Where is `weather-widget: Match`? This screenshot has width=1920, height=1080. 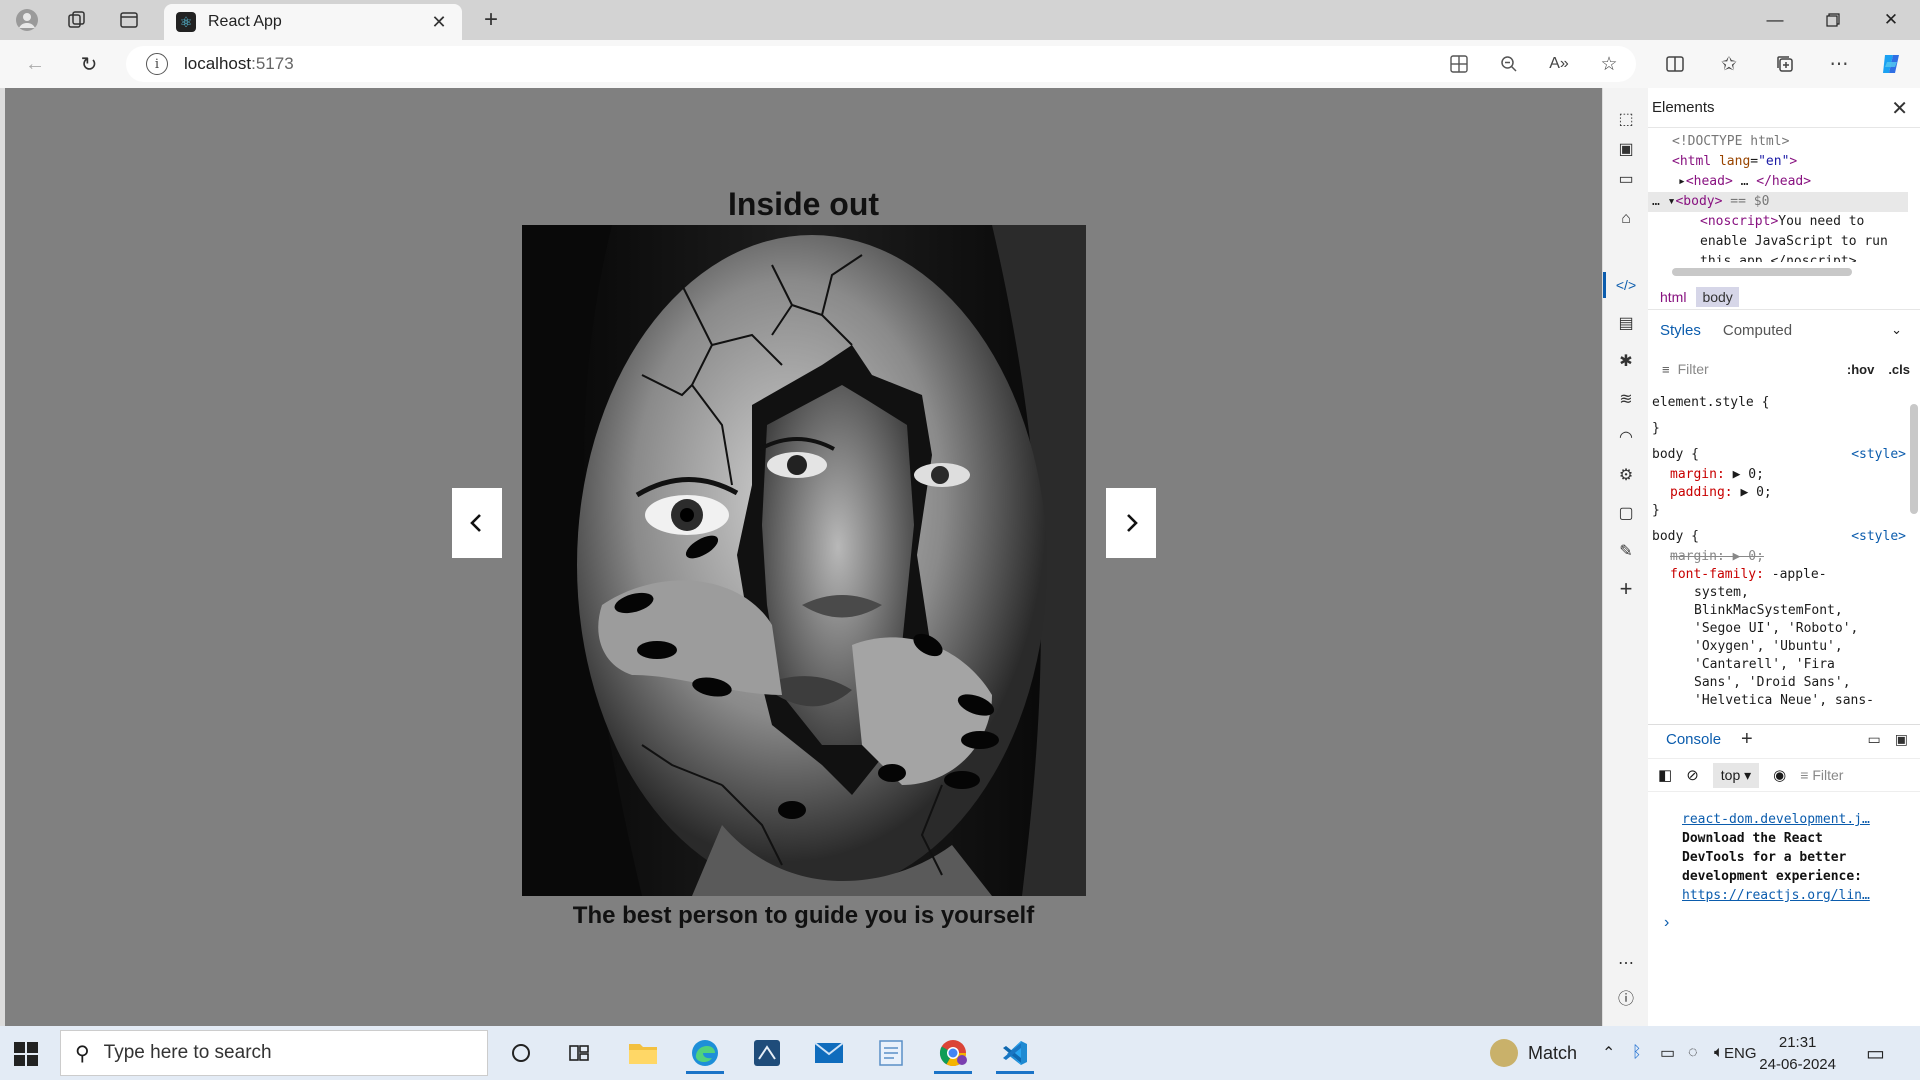
weather-widget: Match is located at coordinates (1533, 1053).